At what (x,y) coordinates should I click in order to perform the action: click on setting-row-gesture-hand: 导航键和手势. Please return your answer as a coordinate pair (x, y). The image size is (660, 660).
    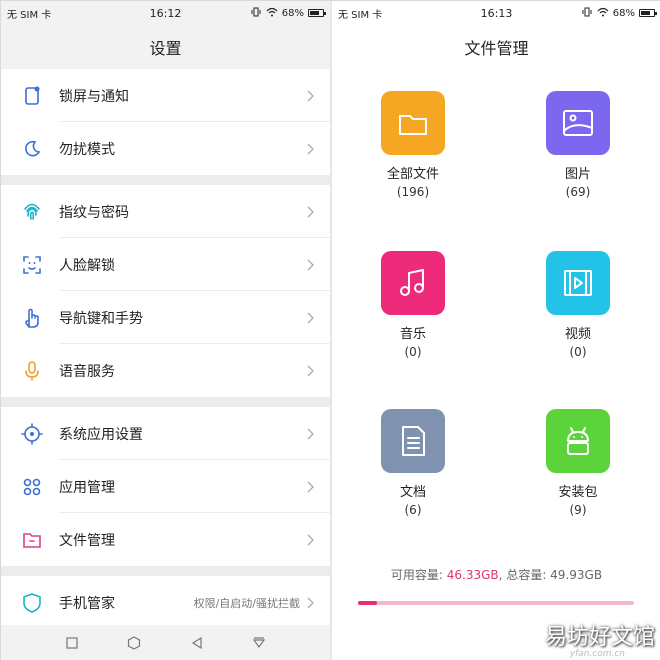
    Looking at the image, I should click on (165, 317).